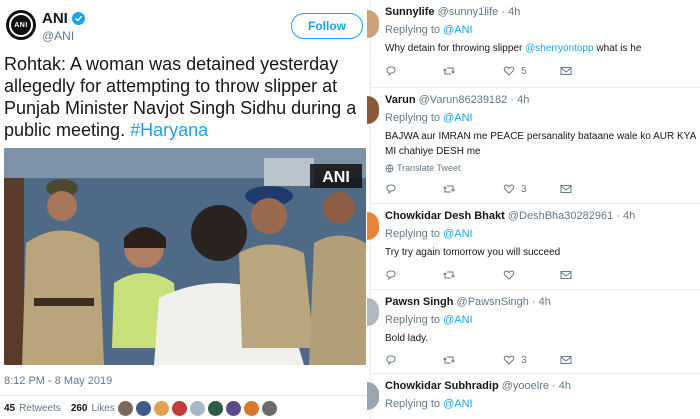 The image size is (700, 419). What do you see at coordinates (63, 36) in the screenshot?
I see `author-handle: @ANI` at bounding box center [63, 36].